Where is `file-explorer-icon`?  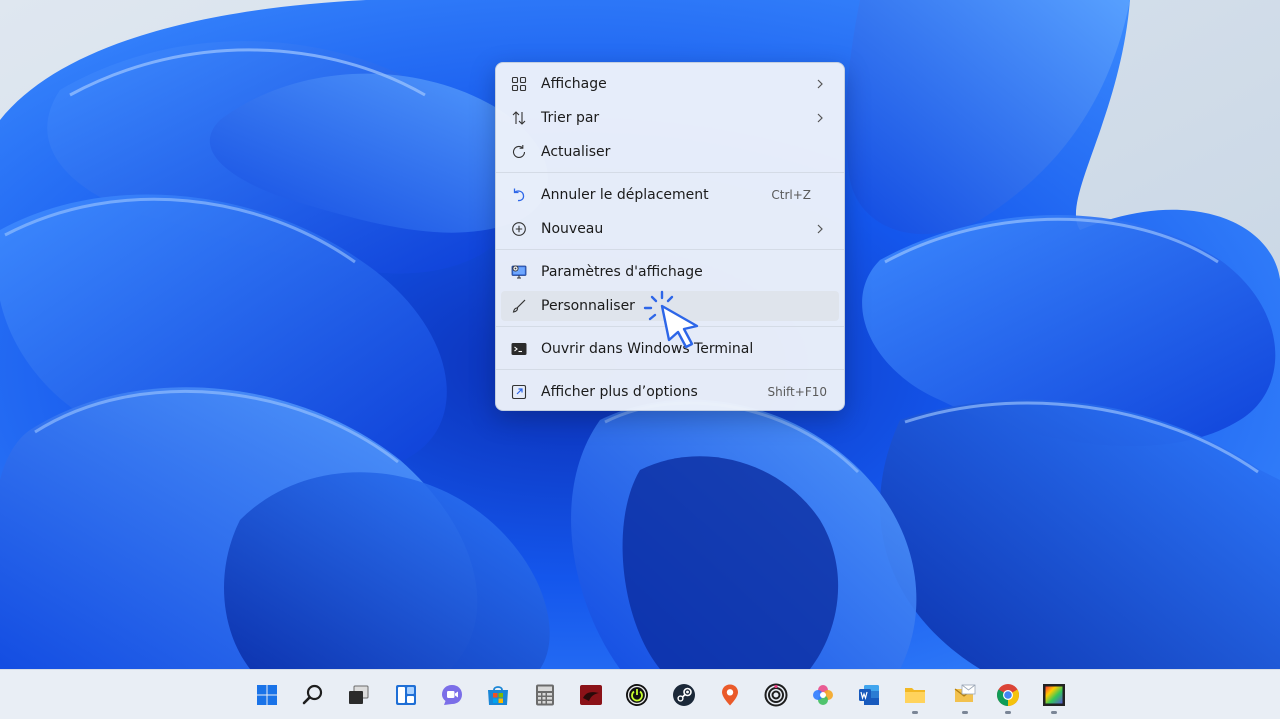
file-explorer-icon is located at coordinates (915, 695).